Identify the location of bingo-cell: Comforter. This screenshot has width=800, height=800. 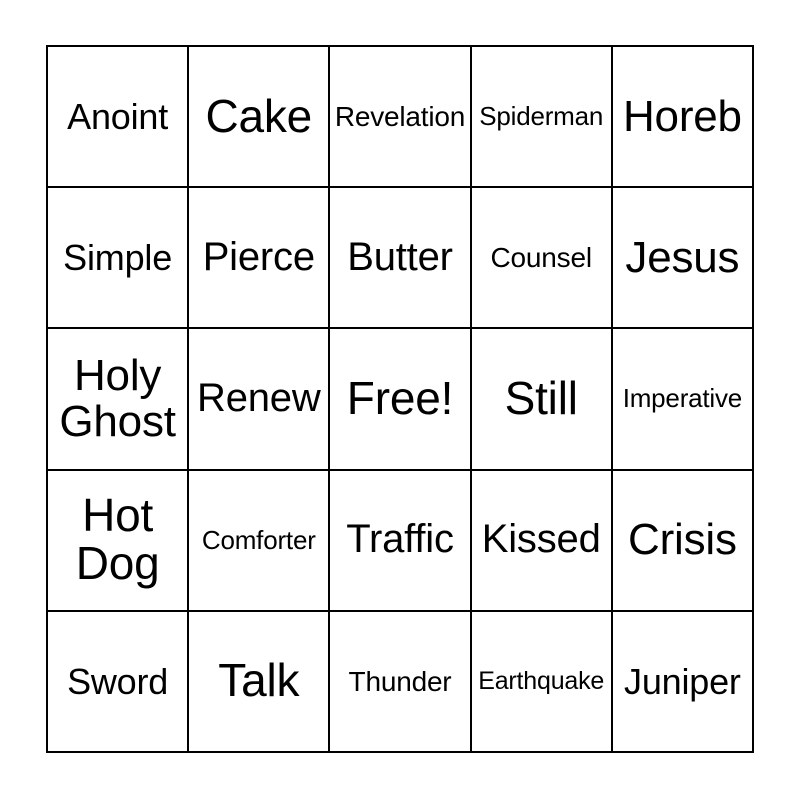
(260, 541).